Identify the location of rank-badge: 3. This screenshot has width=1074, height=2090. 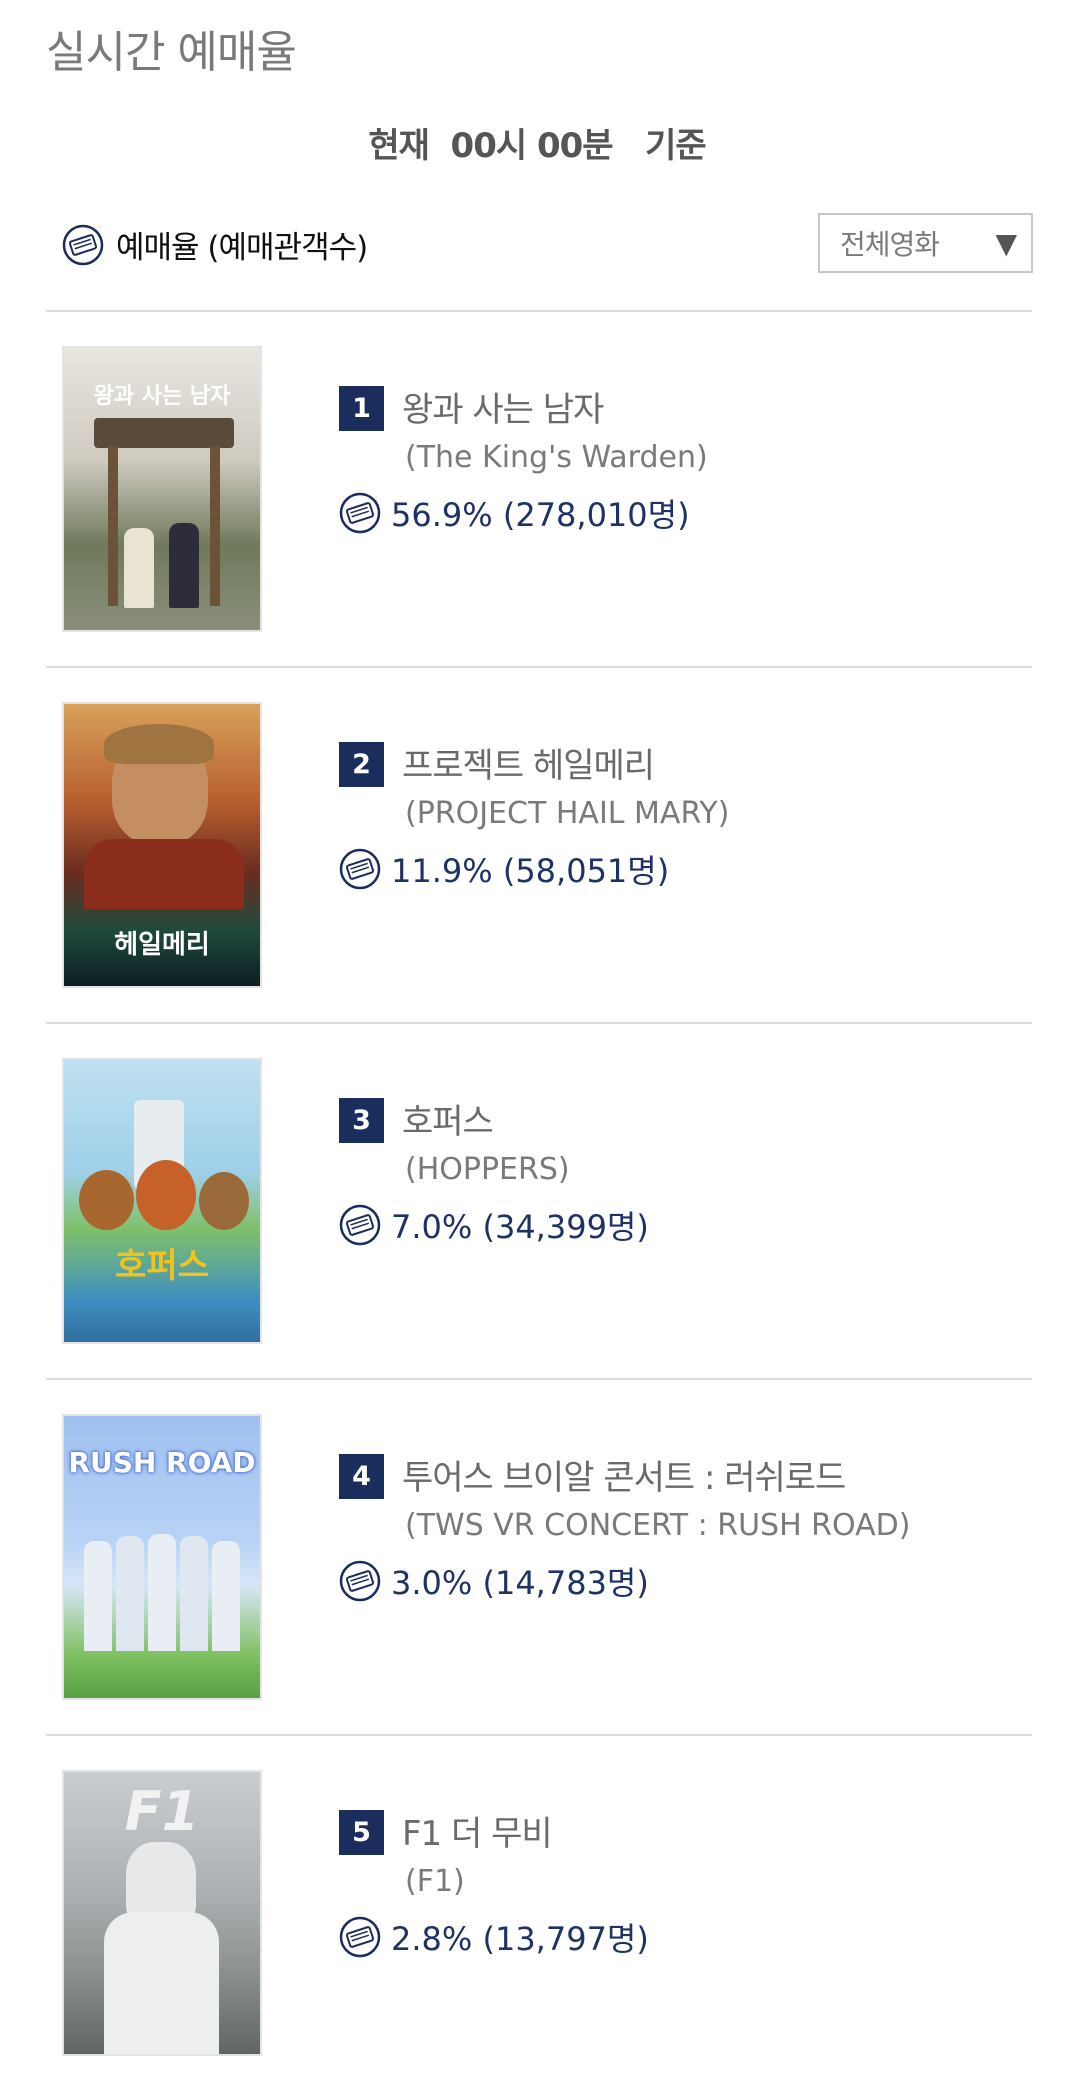
(361, 1120).